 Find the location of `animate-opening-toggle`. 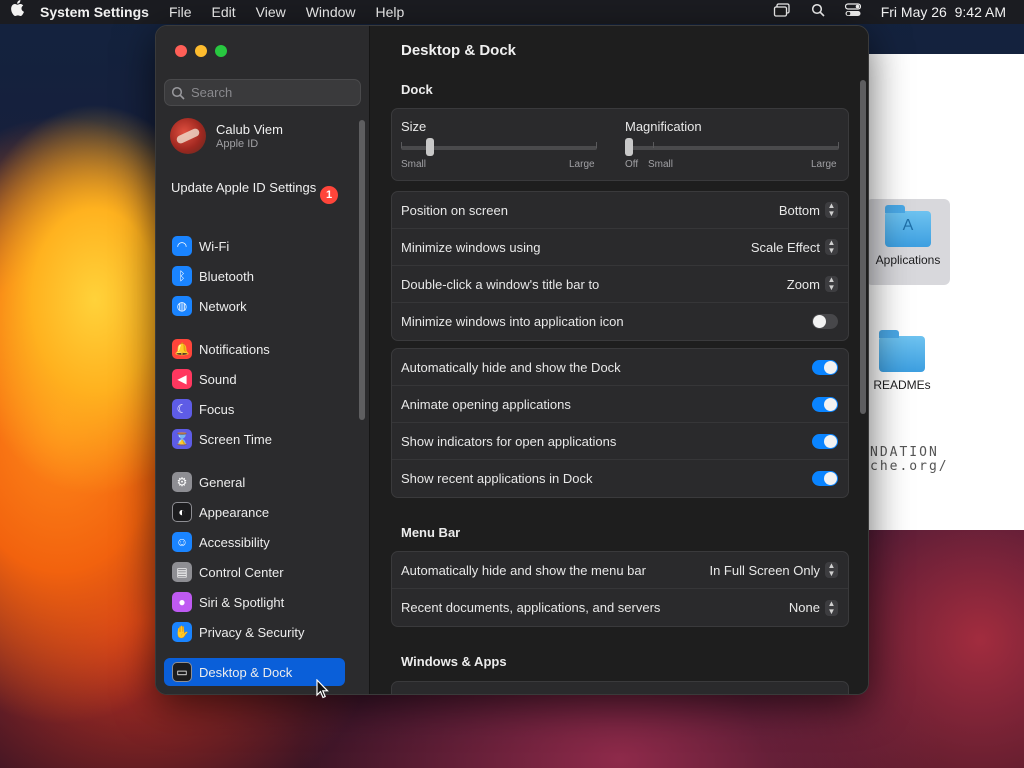

animate-opening-toggle is located at coordinates (825, 404).